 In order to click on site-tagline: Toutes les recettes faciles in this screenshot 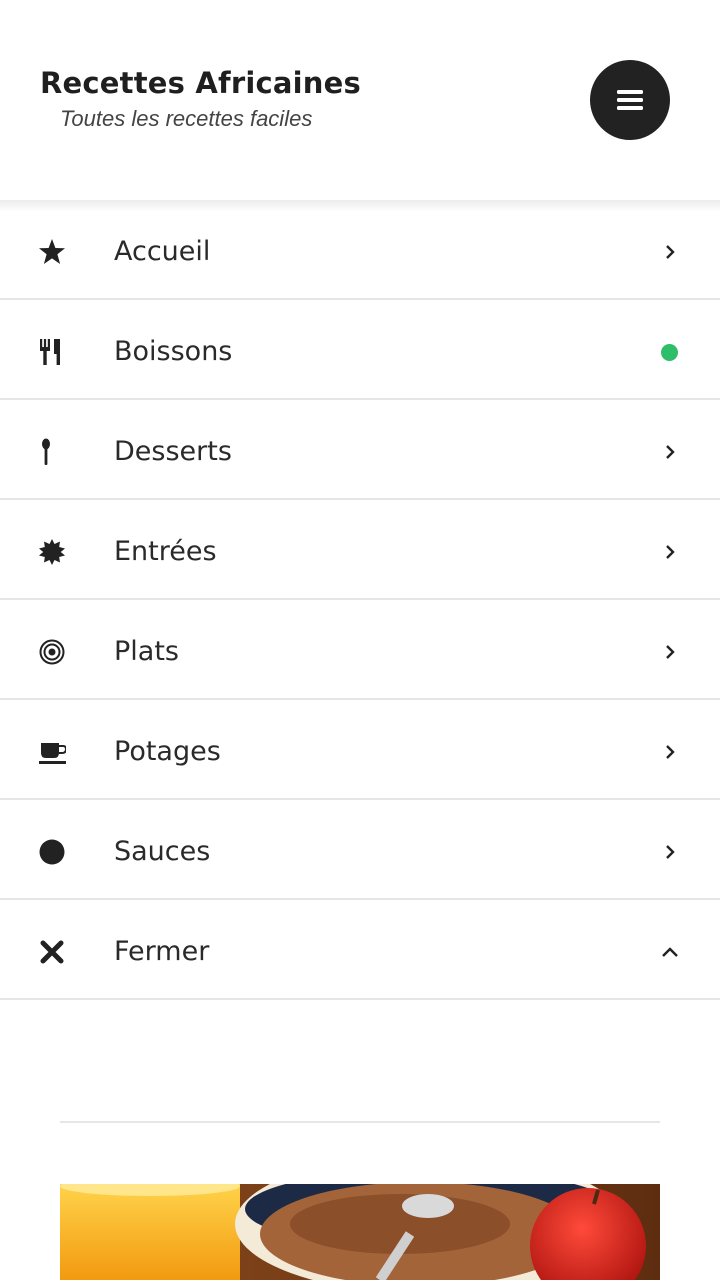, I will do `click(186, 118)`.